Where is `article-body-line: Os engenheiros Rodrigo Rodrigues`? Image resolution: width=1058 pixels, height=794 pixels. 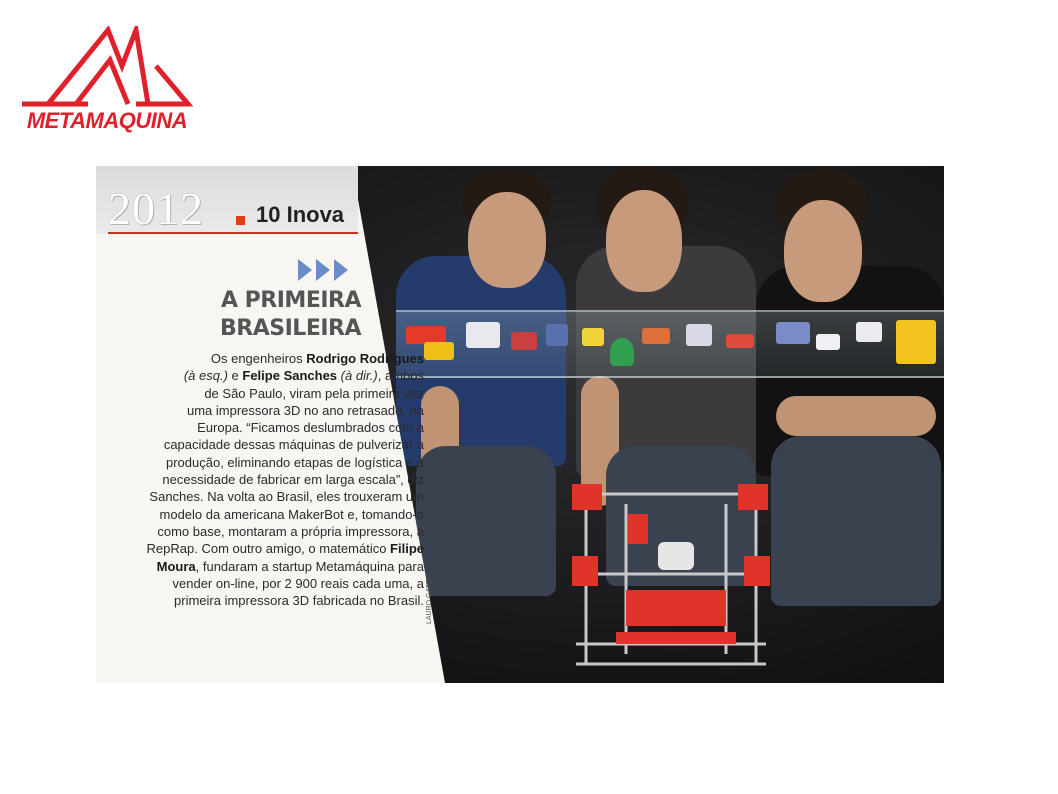
article-body-line: Os engenheiros Rodrigo Rodrigues is located at coordinates (264, 358).